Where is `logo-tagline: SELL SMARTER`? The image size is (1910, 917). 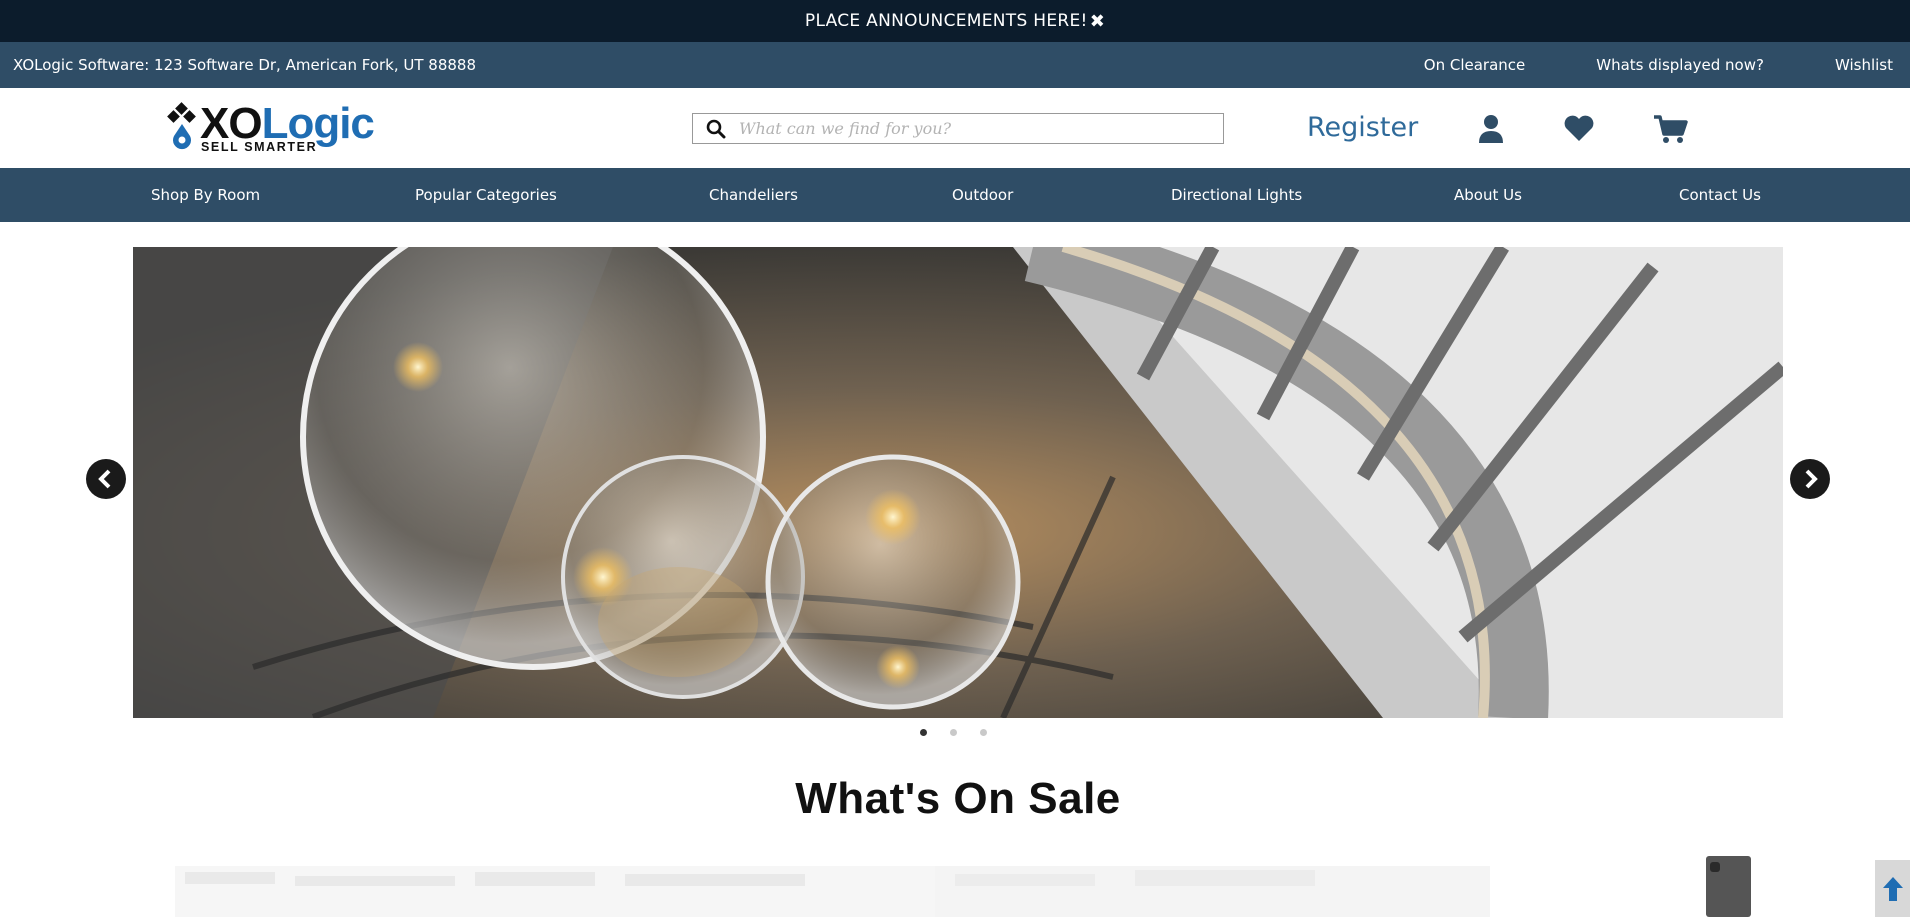 logo-tagline: SELL SMARTER is located at coordinates (259, 147).